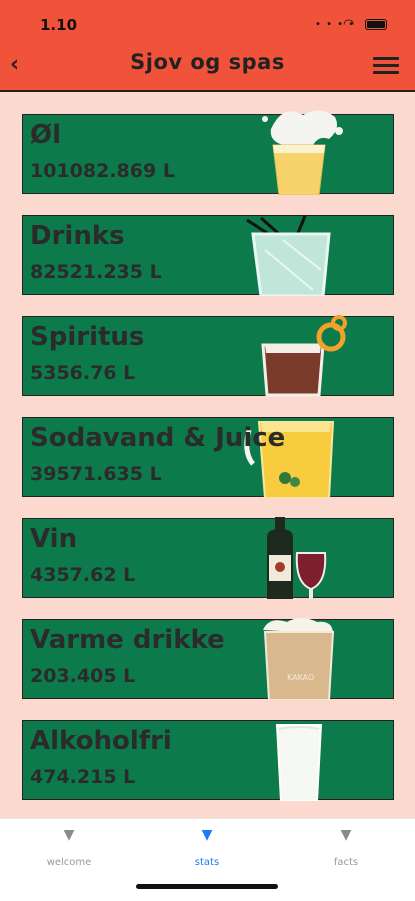 Image resolution: width=415 pixels, height=901 pixels. I want to click on category-value: 82521.235 L, so click(96, 272).